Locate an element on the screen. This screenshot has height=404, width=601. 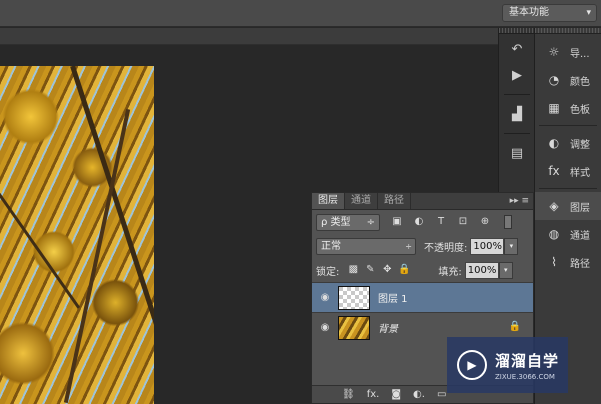
panel-swatches: ▦ 色板 is located at coordinates (568, 108).